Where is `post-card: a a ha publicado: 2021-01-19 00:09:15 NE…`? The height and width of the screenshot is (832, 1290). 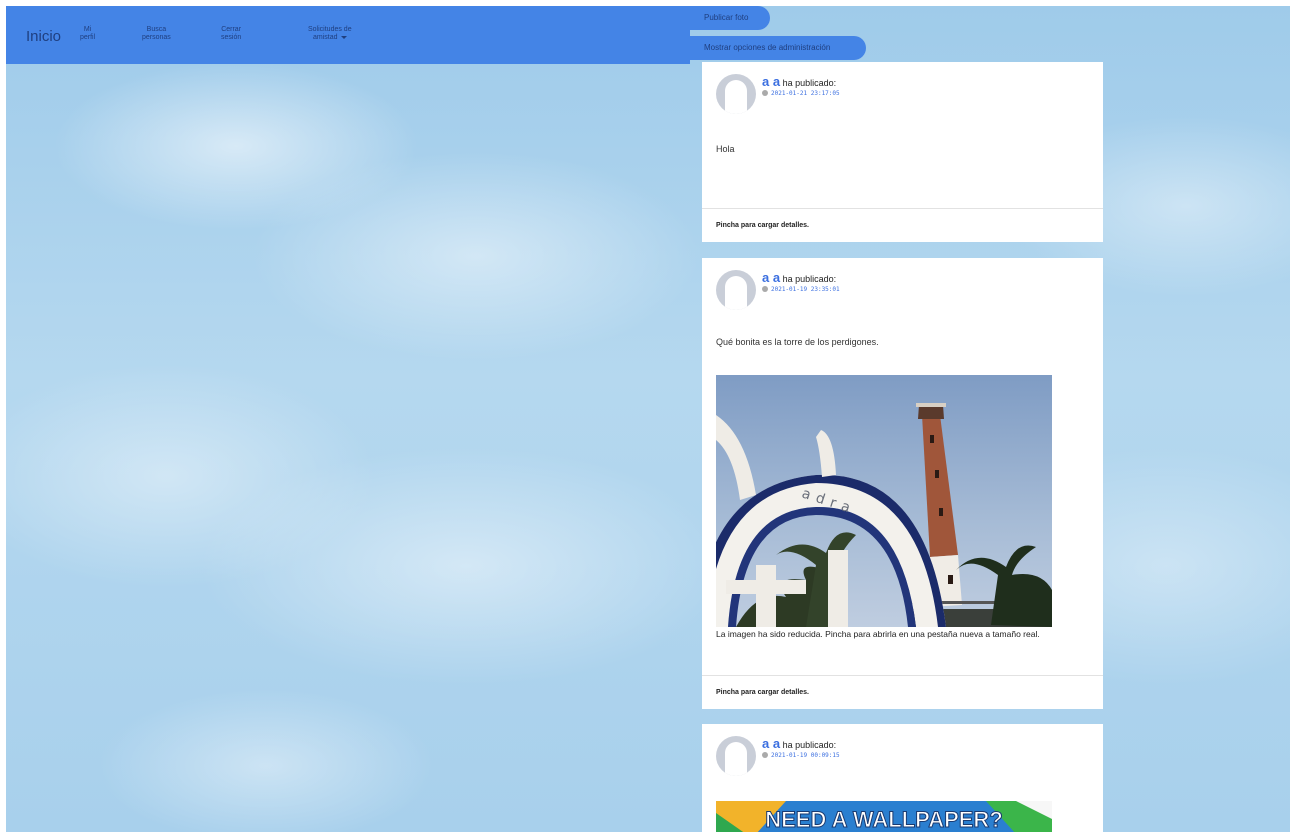
post-card: a a ha publicado: 2021-01-19 00:09:15 NE… is located at coordinates (902, 778).